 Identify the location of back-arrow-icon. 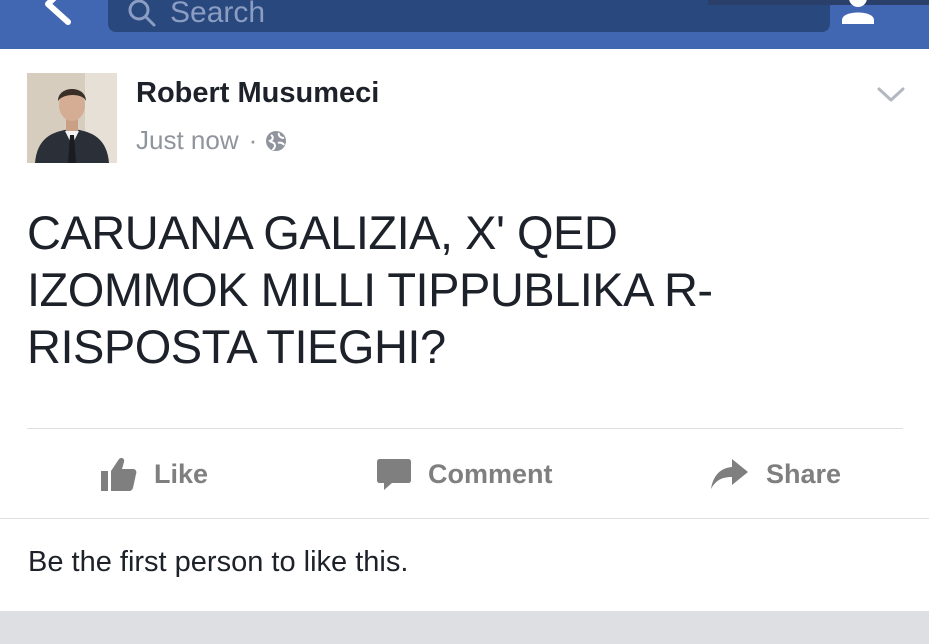
(50, 16).